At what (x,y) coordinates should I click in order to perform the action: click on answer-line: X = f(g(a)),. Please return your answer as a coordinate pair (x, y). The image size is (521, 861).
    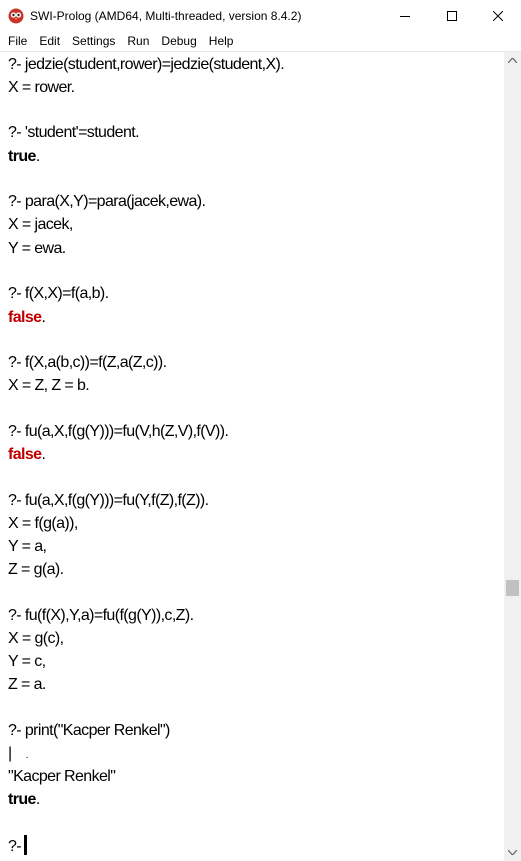
    Looking at the image, I should click on (43, 523).